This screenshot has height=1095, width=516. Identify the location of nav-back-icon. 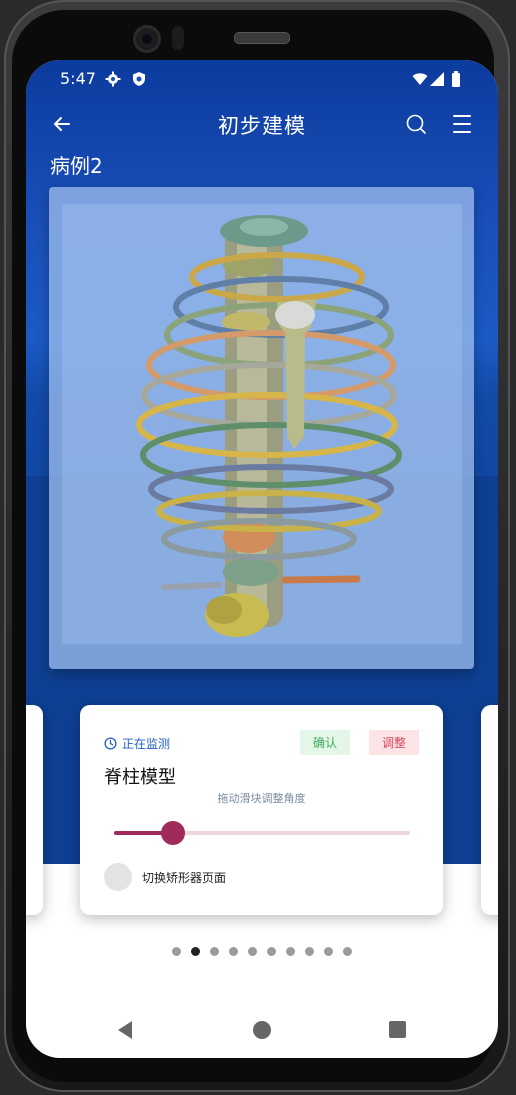
(125, 1030).